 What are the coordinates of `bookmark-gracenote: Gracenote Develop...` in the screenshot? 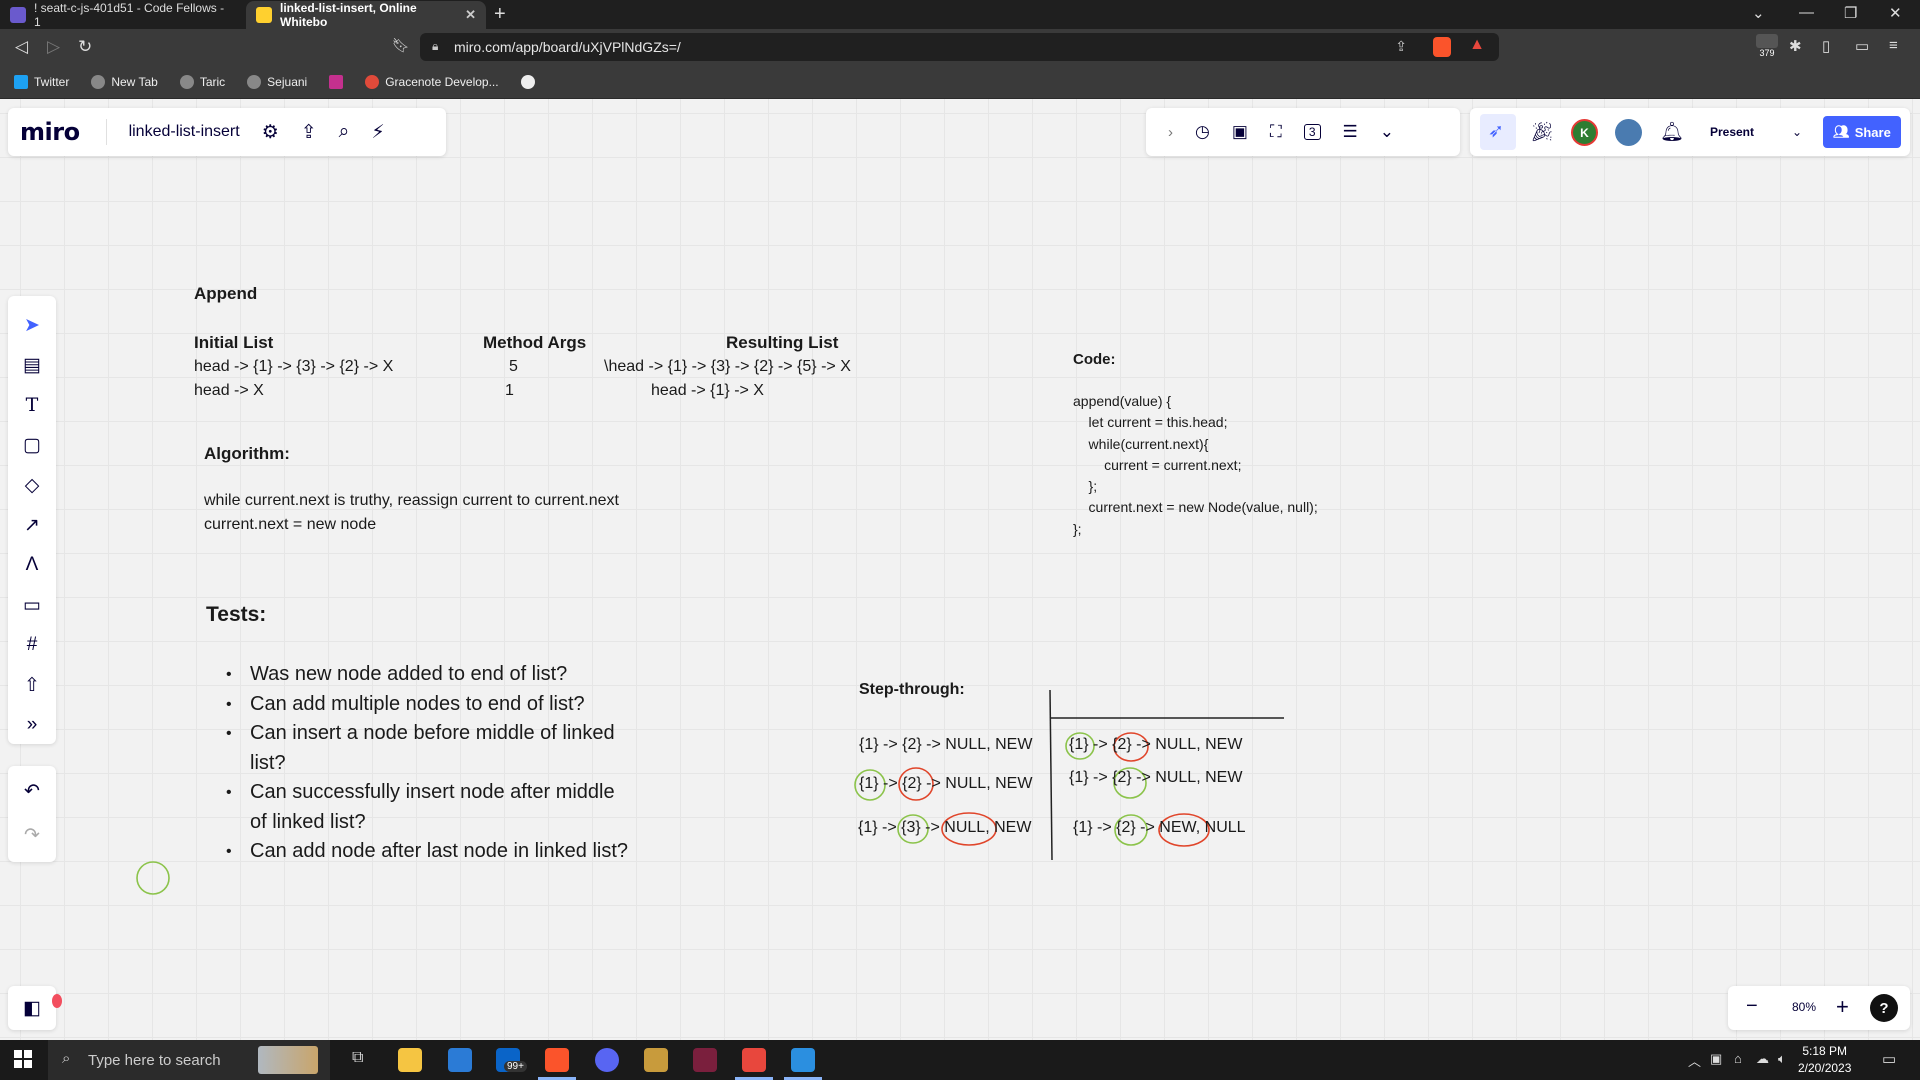 It's located at (432, 81).